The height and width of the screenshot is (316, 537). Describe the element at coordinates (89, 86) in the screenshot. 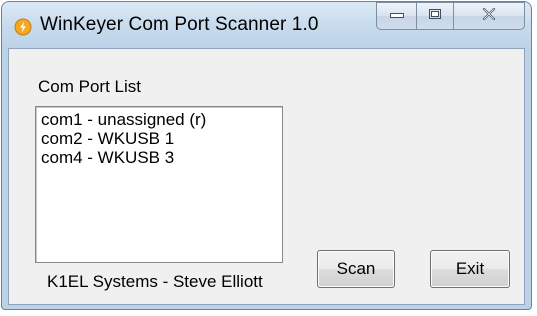

I see `com-port-list-label: Com Port List` at that location.